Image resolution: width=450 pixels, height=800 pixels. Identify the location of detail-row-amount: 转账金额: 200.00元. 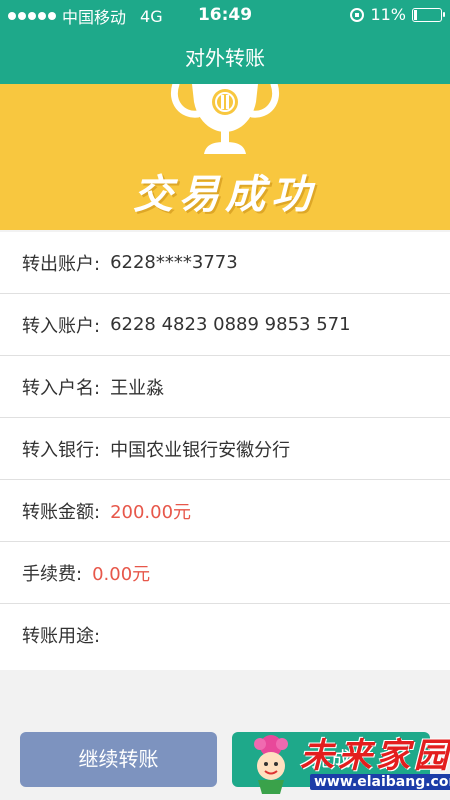
(225, 511).